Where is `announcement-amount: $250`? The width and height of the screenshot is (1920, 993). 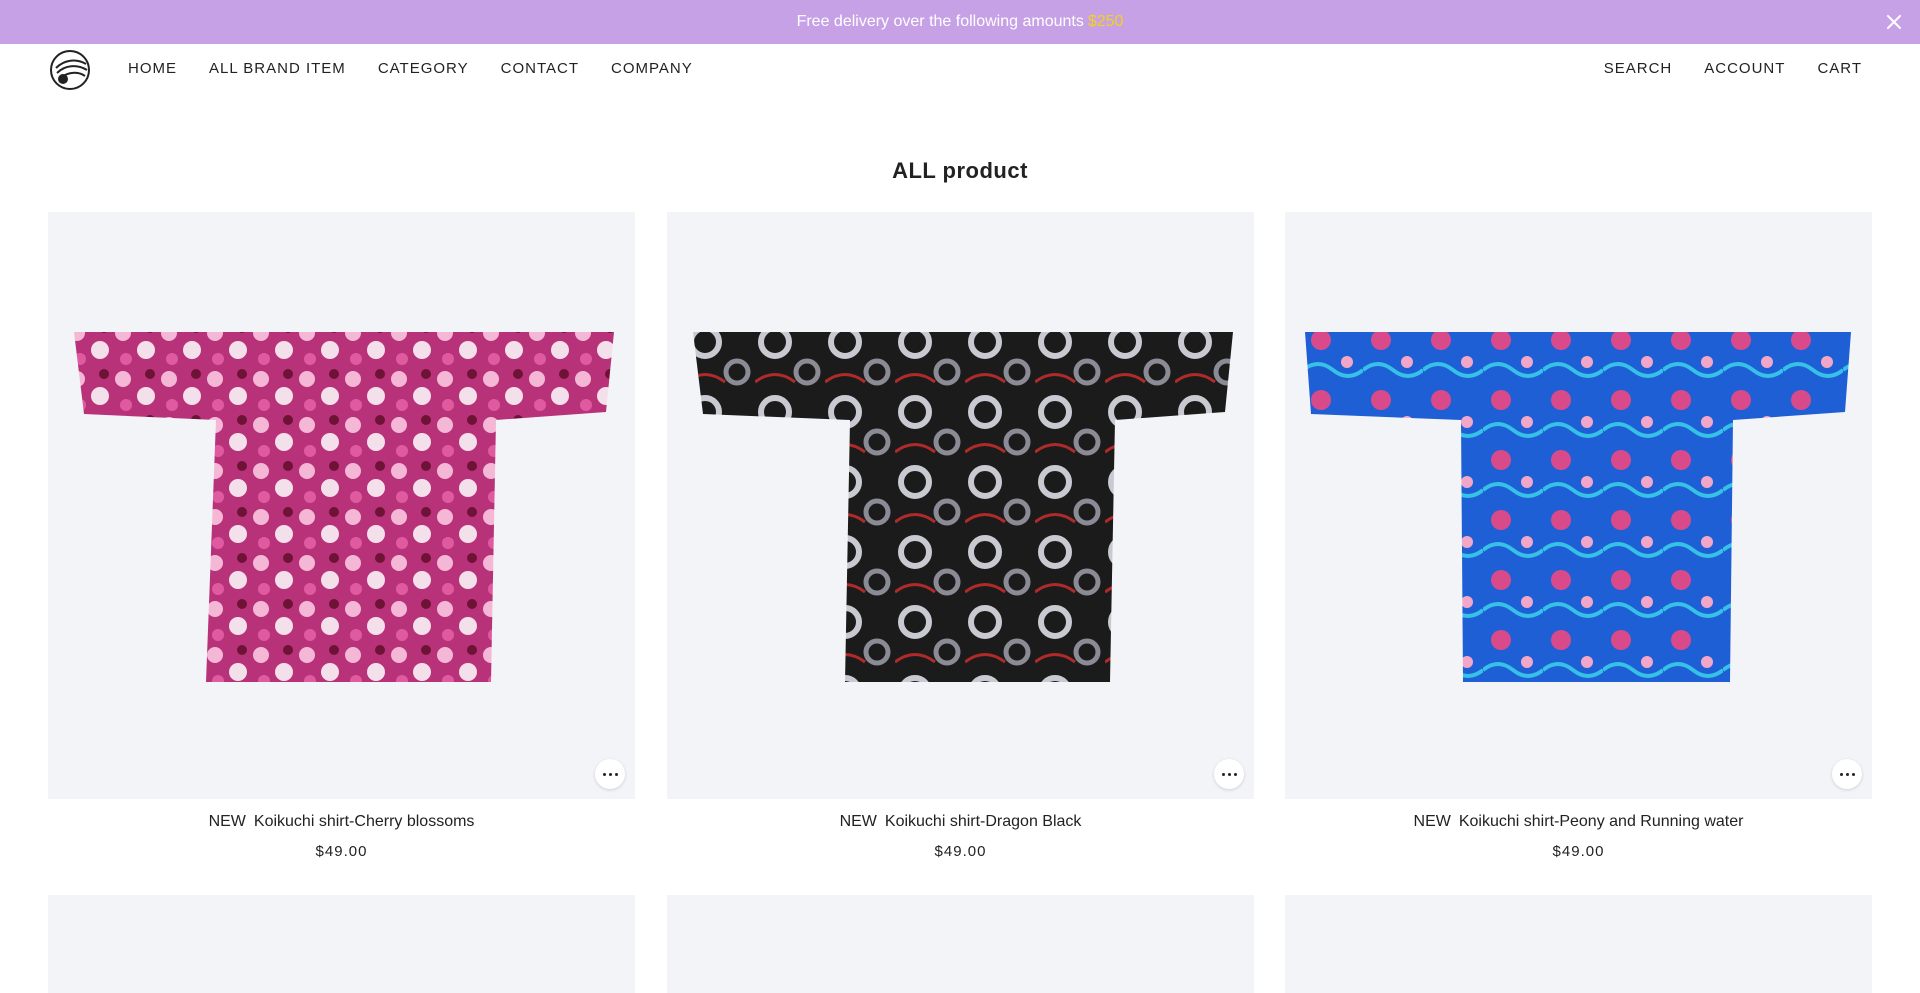
announcement-amount: $250 is located at coordinates (1105, 21).